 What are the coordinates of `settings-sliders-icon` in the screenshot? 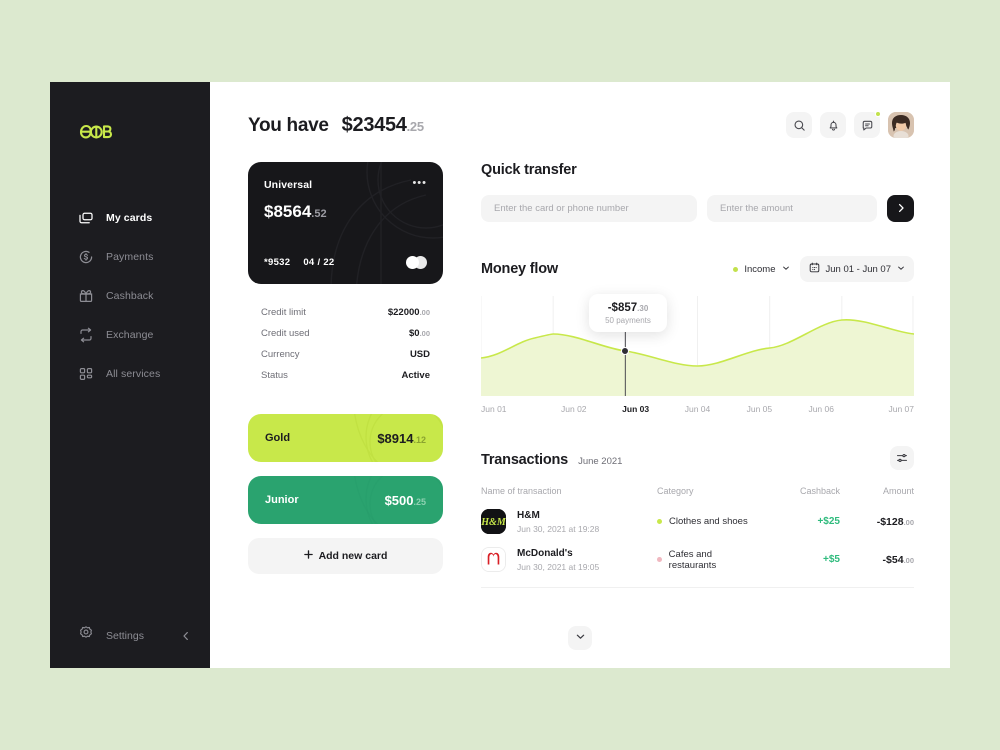 It's located at (902, 458).